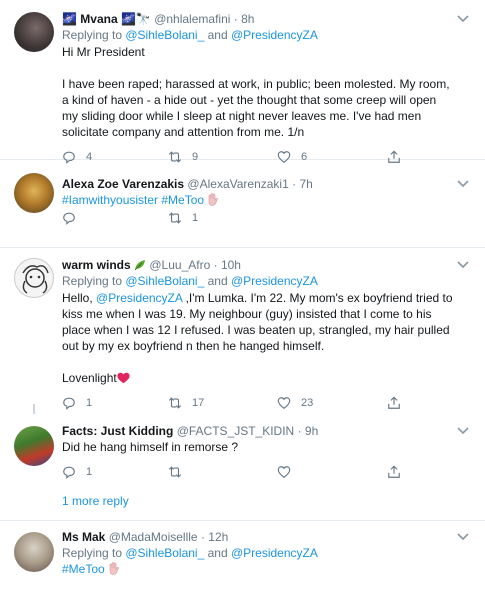 The width and height of the screenshot is (485, 599). Describe the element at coordinates (117, 431) in the screenshot. I see `display-name: Facts: Just Kidding` at that location.